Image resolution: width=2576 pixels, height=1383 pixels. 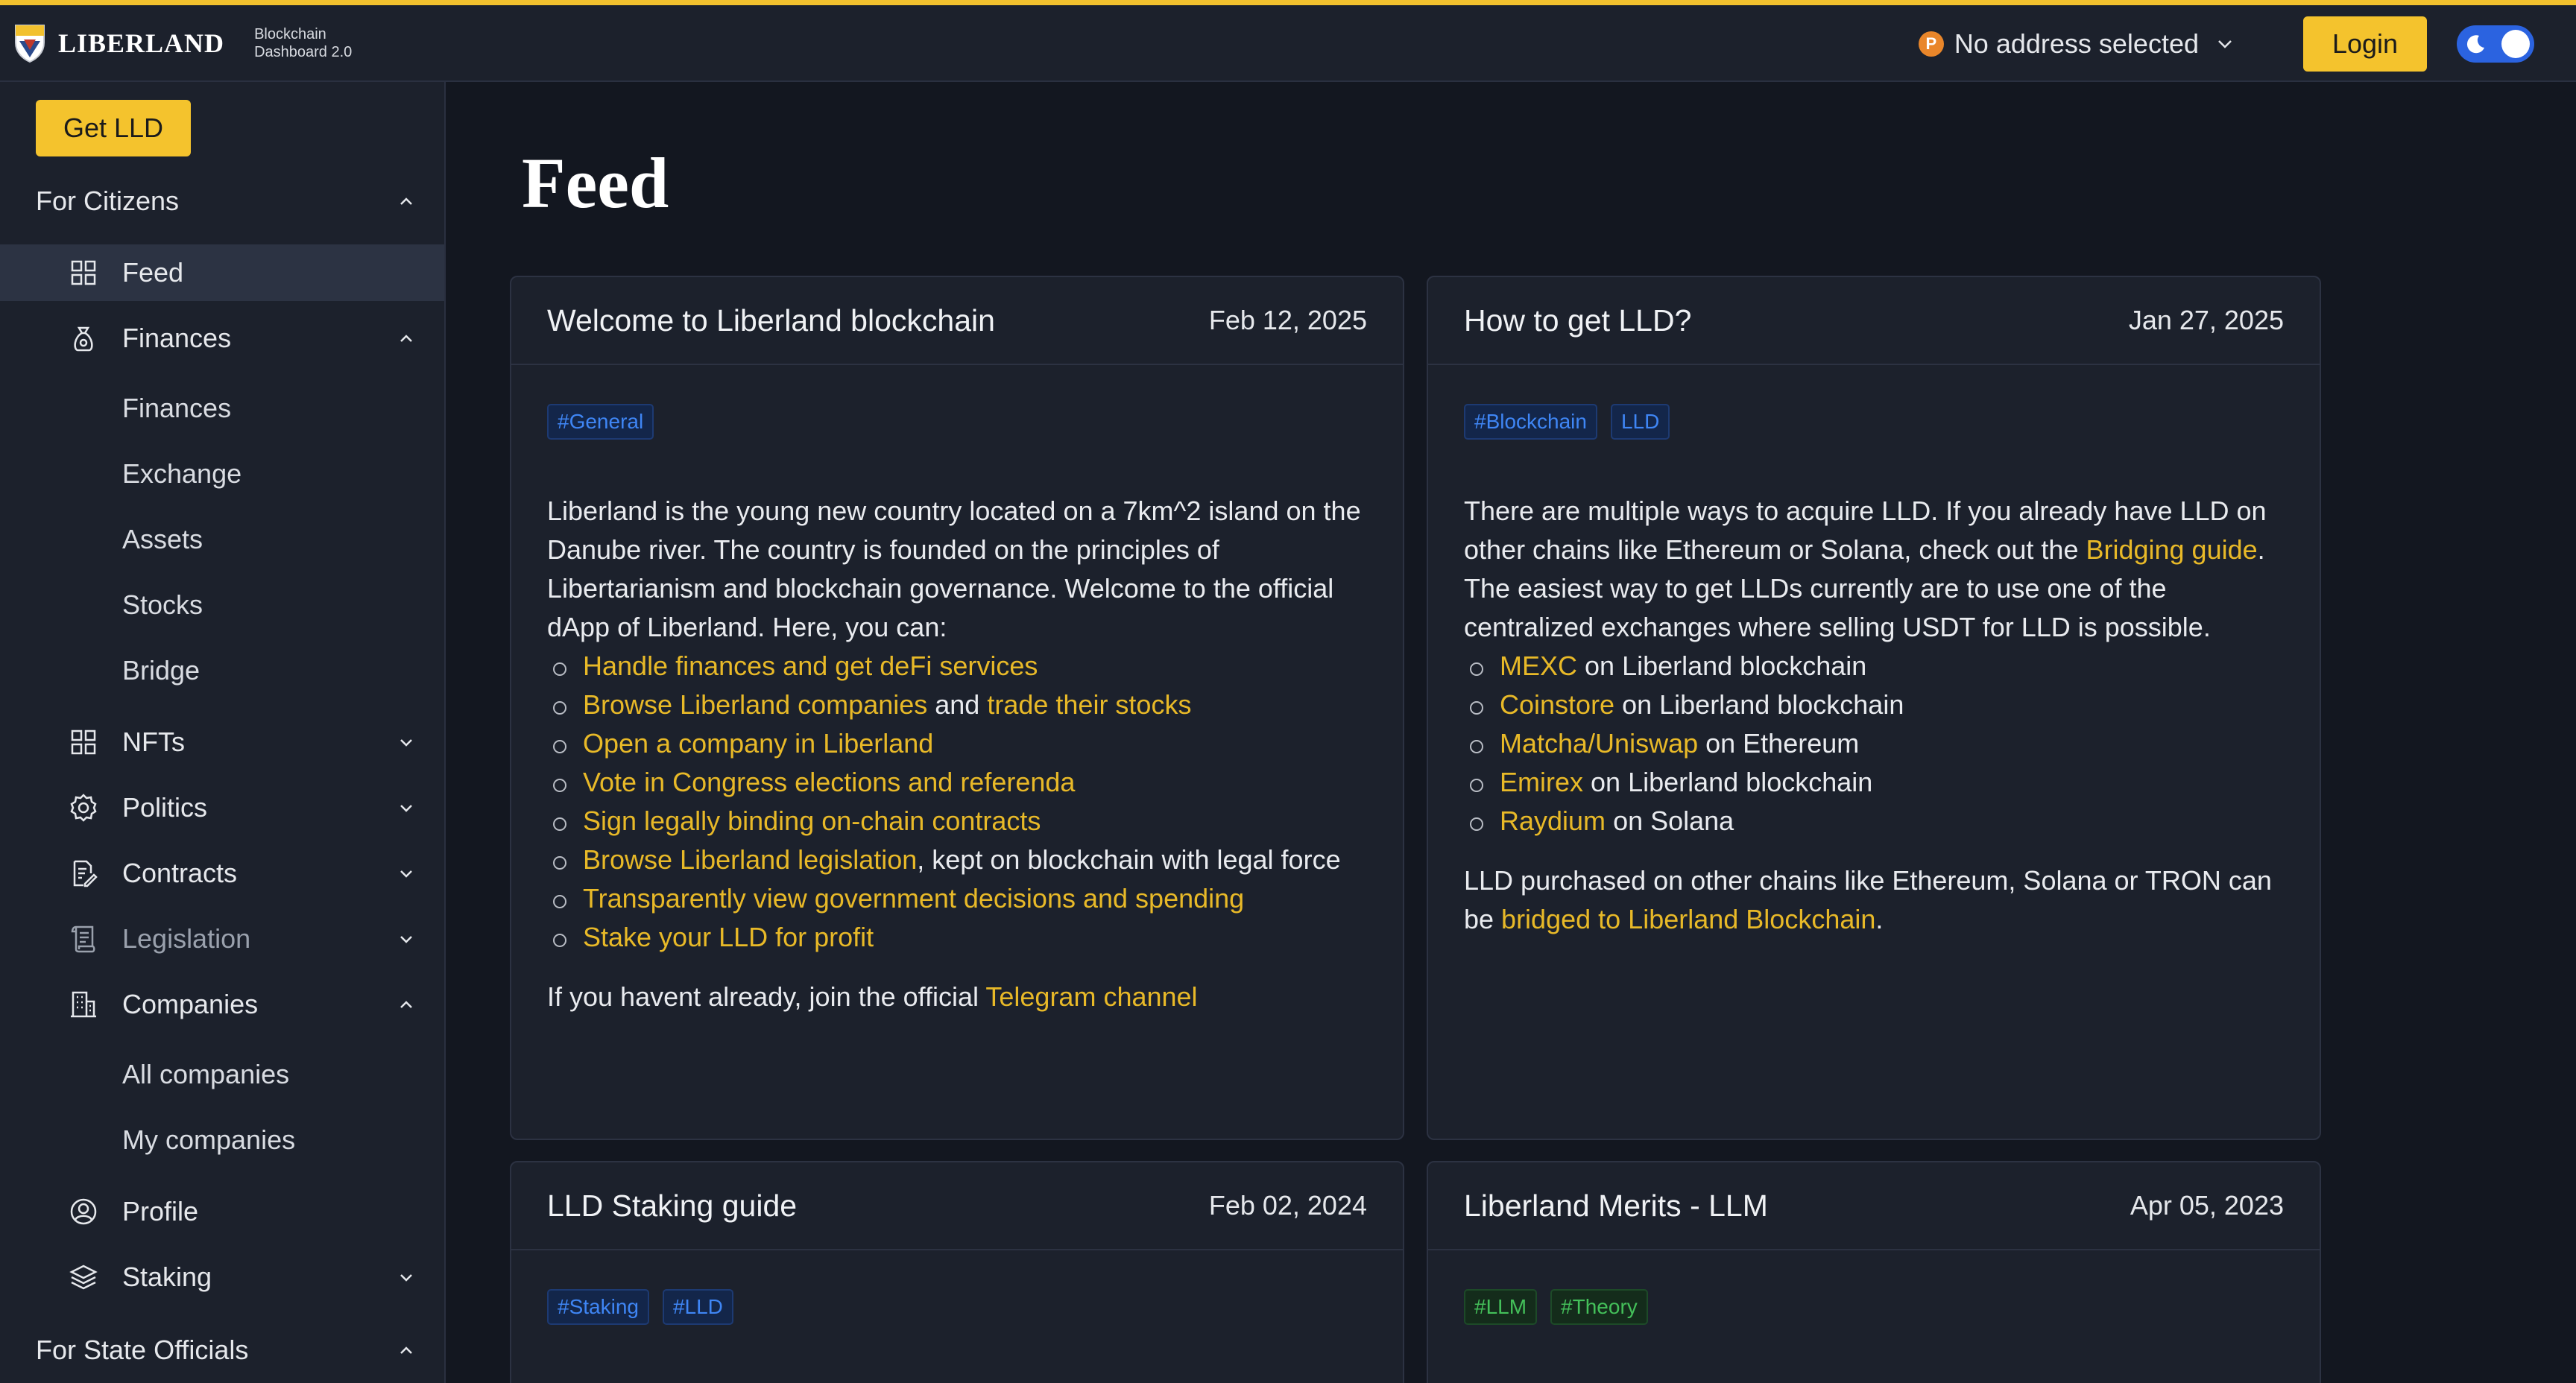 I want to click on page-title: Feed, so click(x=596, y=183).